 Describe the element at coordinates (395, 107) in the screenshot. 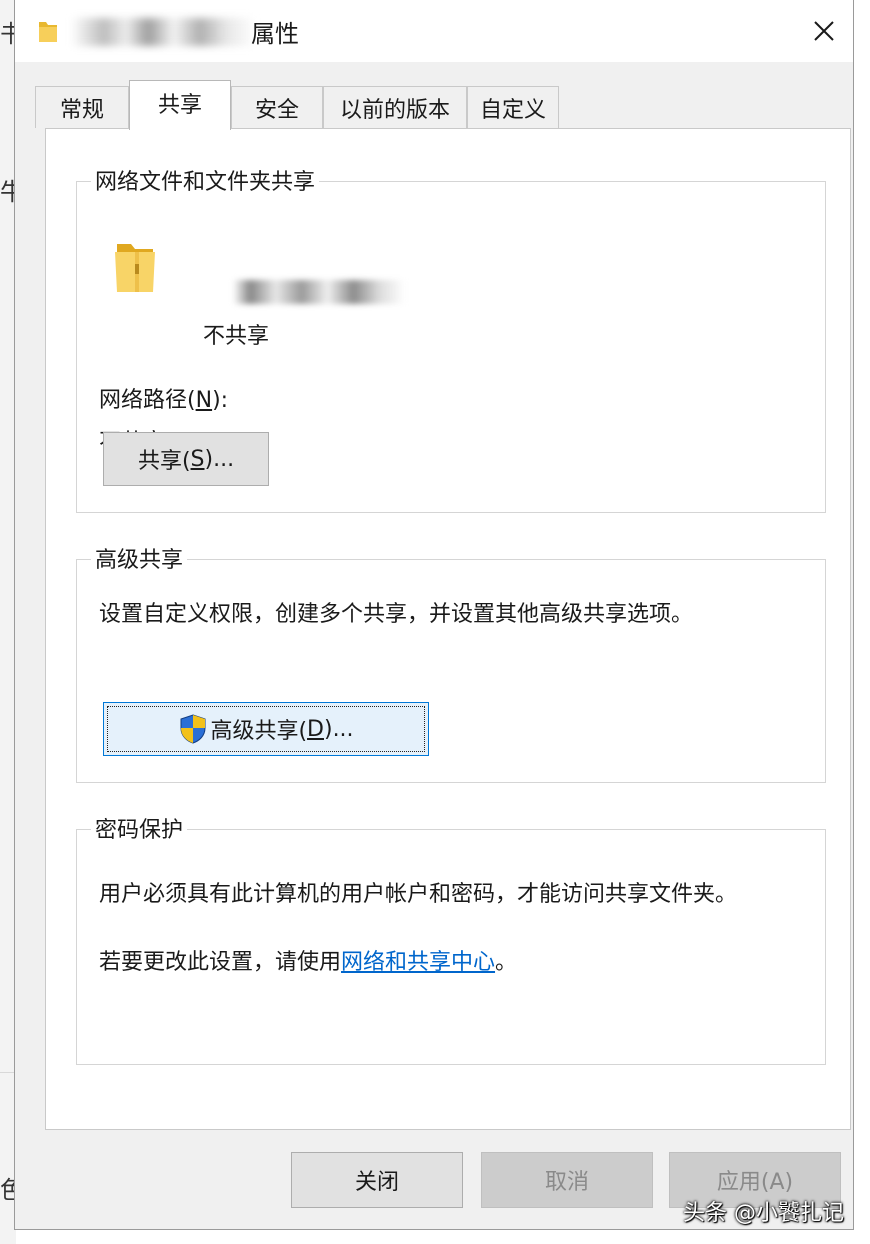

I see `tab-previous-versions: 以前的版本` at that location.